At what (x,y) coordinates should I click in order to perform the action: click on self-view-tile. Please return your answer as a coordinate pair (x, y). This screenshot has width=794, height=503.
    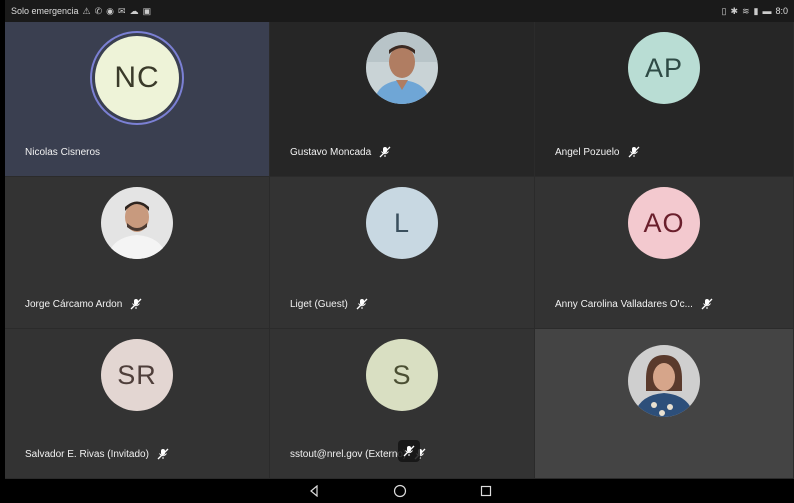
    Looking at the image, I should click on (664, 404).